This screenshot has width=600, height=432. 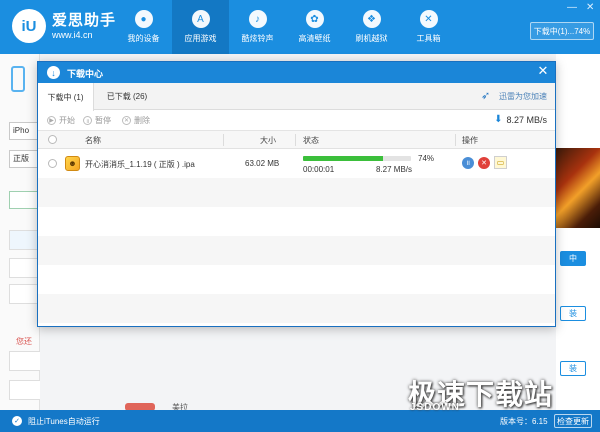 What do you see at coordinates (72, 35) in the screenshot?
I see `app-url: www.i4.cn` at bounding box center [72, 35].